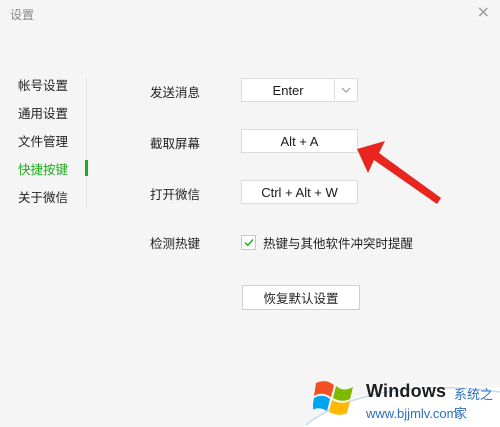 The width and height of the screenshot is (500, 427). What do you see at coordinates (412, 413) in the screenshot?
I see `watermark-url: www.bjjmlv.com` at bounding box center [412, 413].